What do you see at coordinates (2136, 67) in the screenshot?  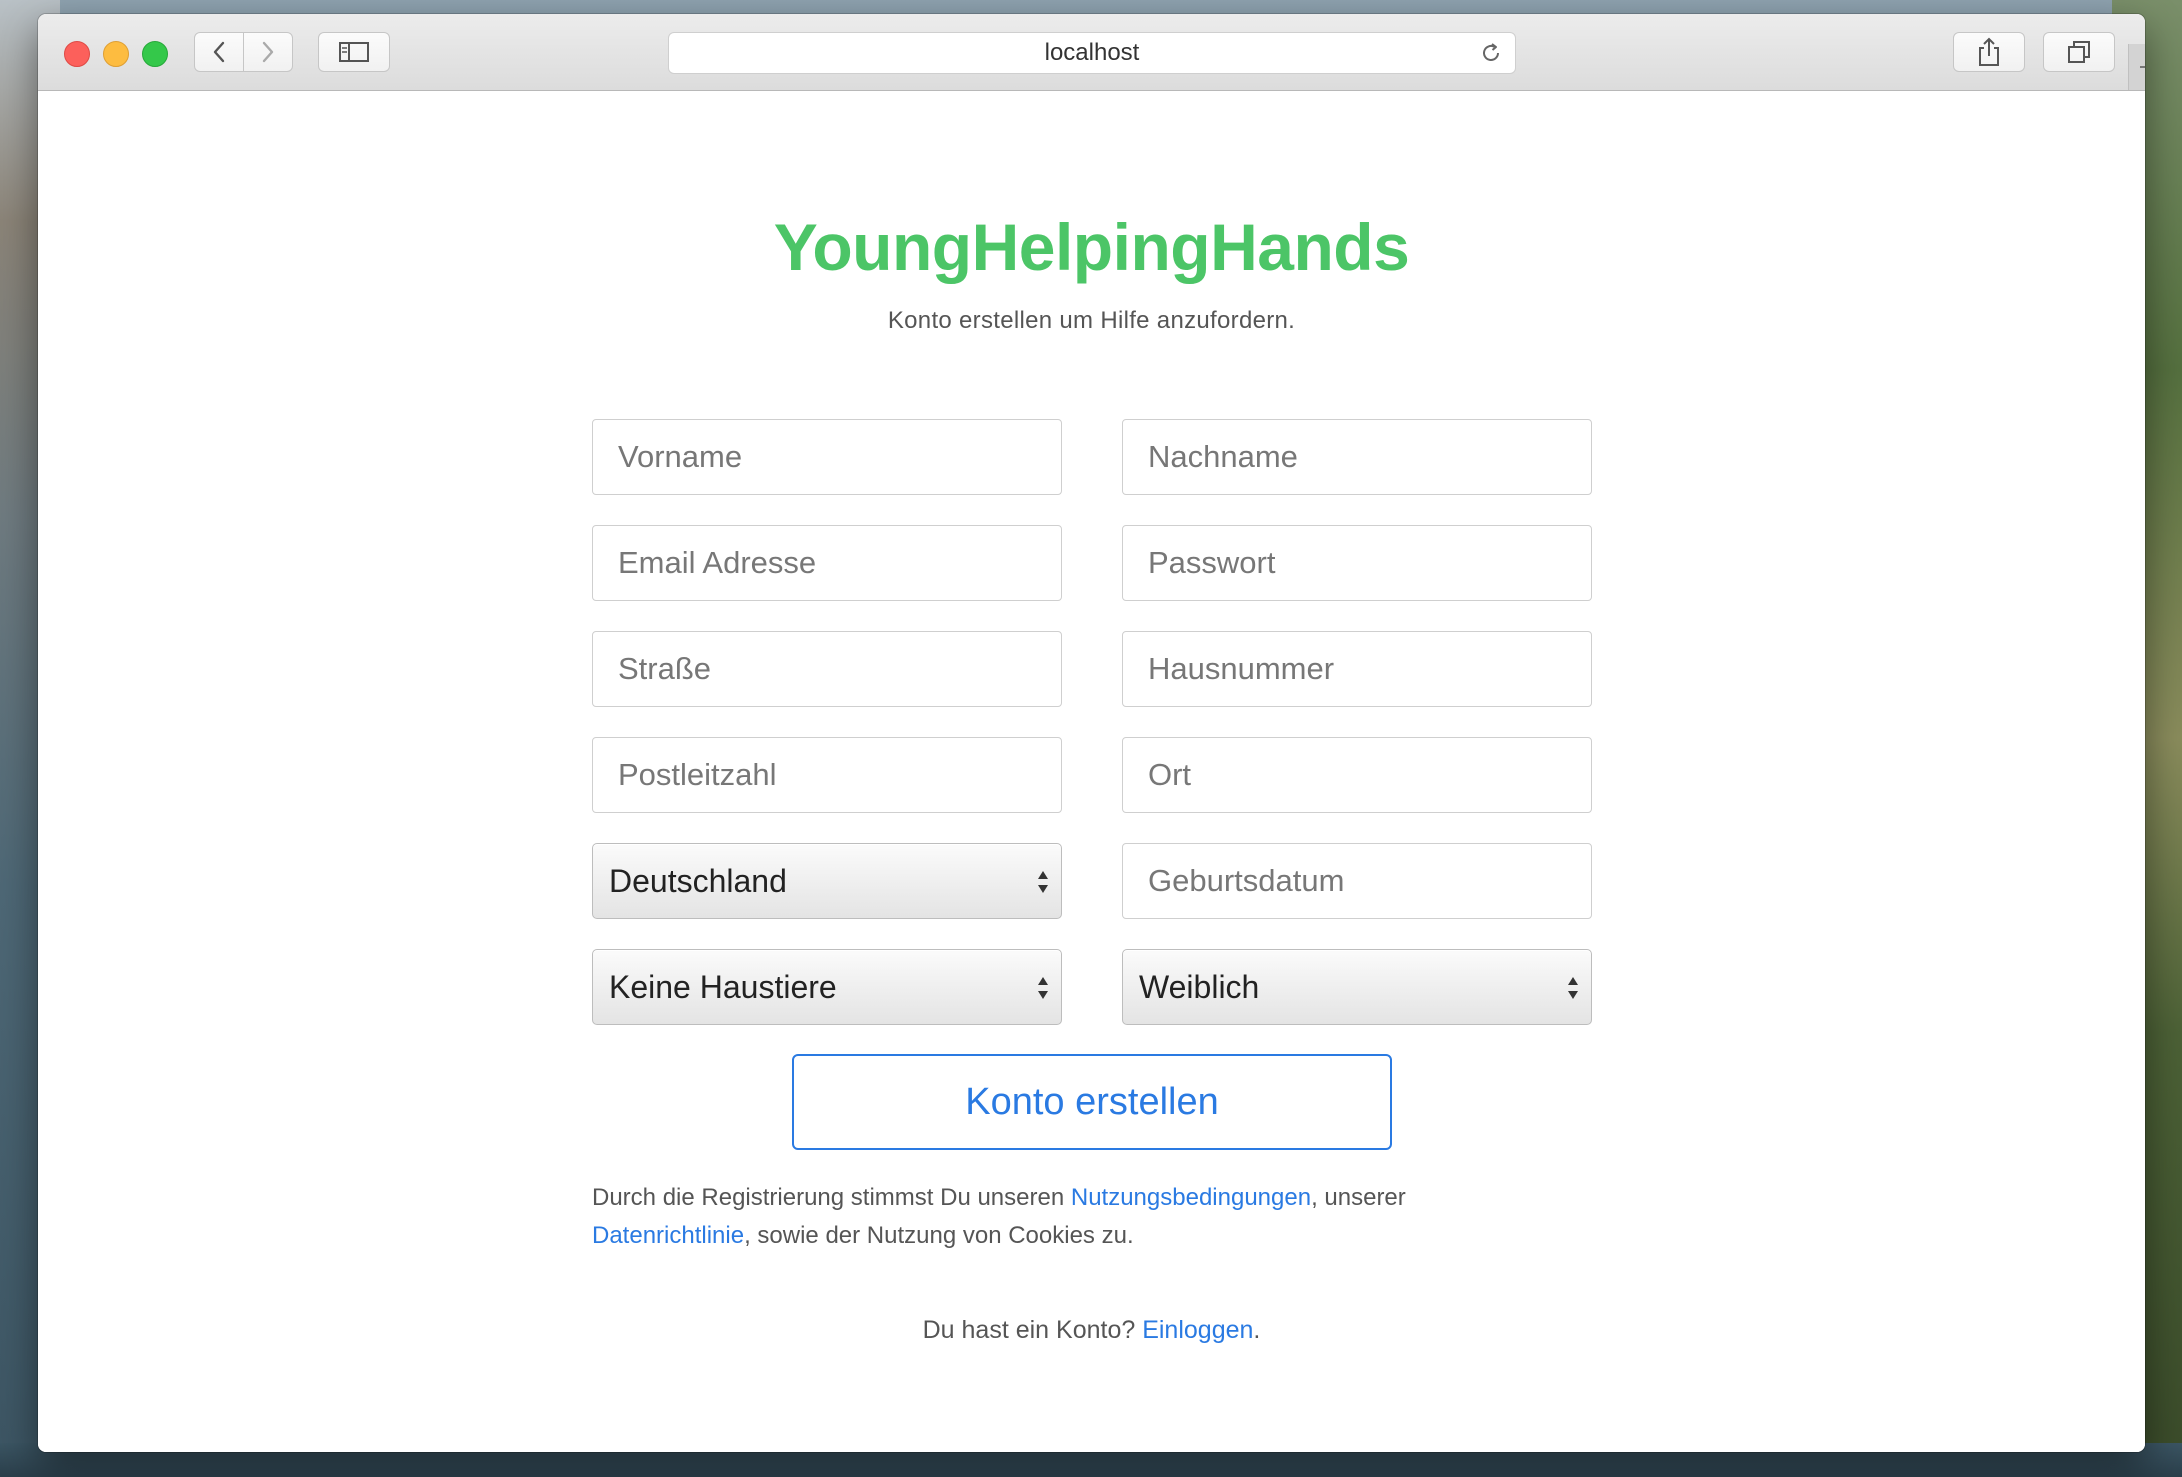 I see `new-tab-button` at bounding box center [2136, 67].